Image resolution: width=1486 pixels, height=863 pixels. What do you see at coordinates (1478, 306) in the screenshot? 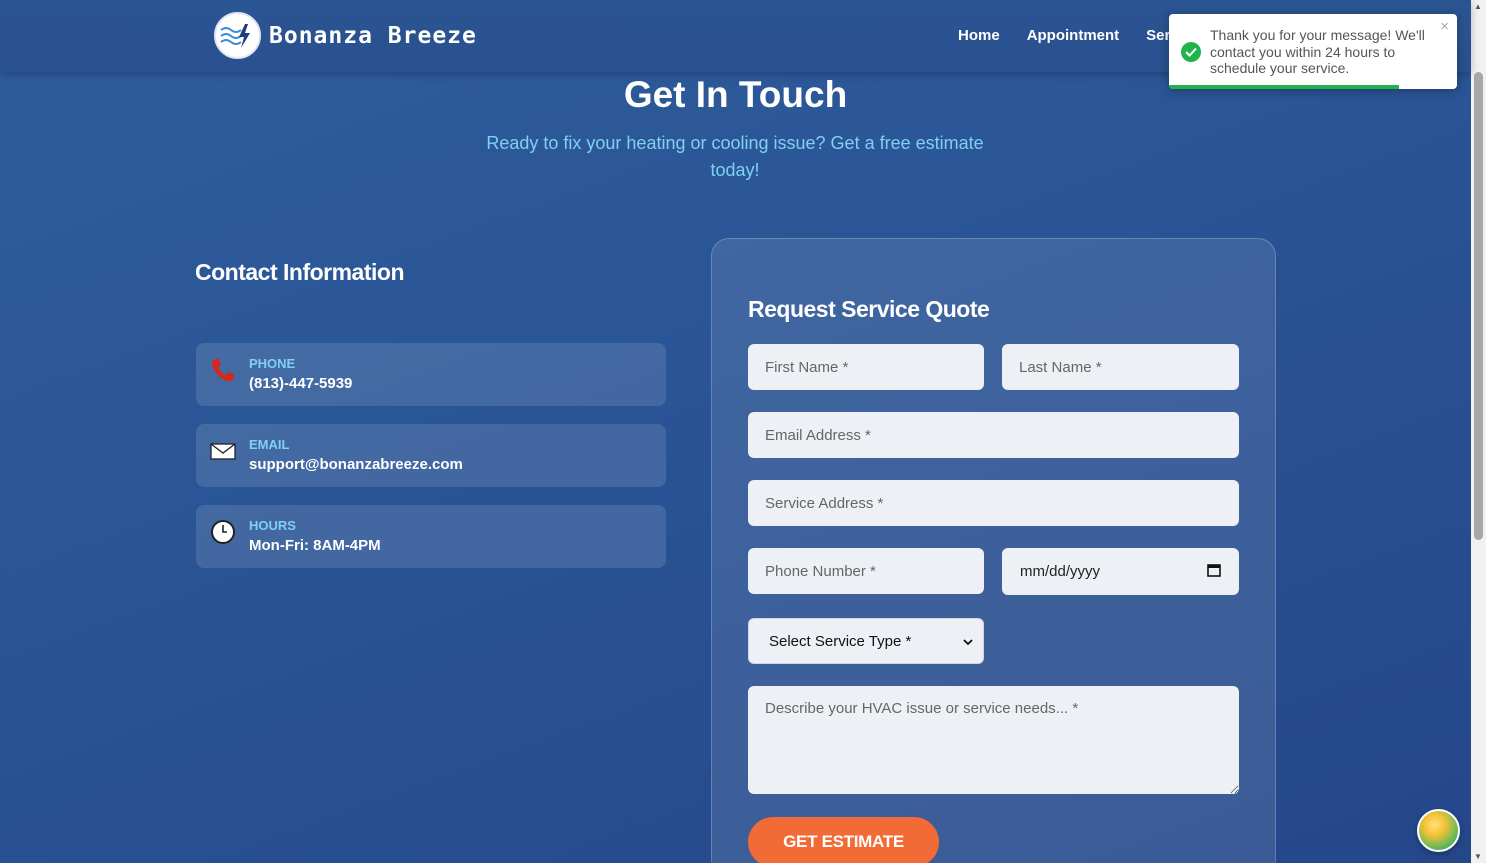
I see `scroll-thumb` at bounding box center [1478, 306].